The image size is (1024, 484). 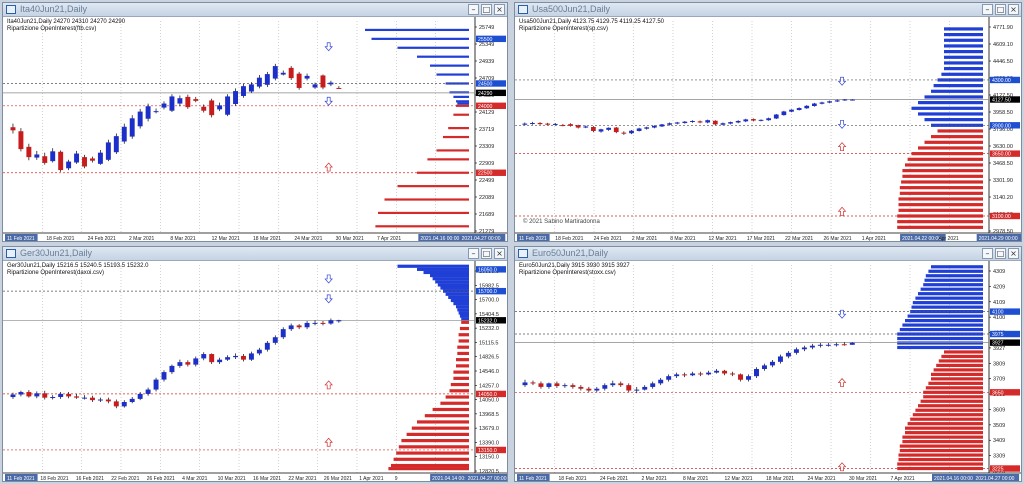 I want to click on window-title: Ita40Jun21,Daily, so click(x=54, y=9).